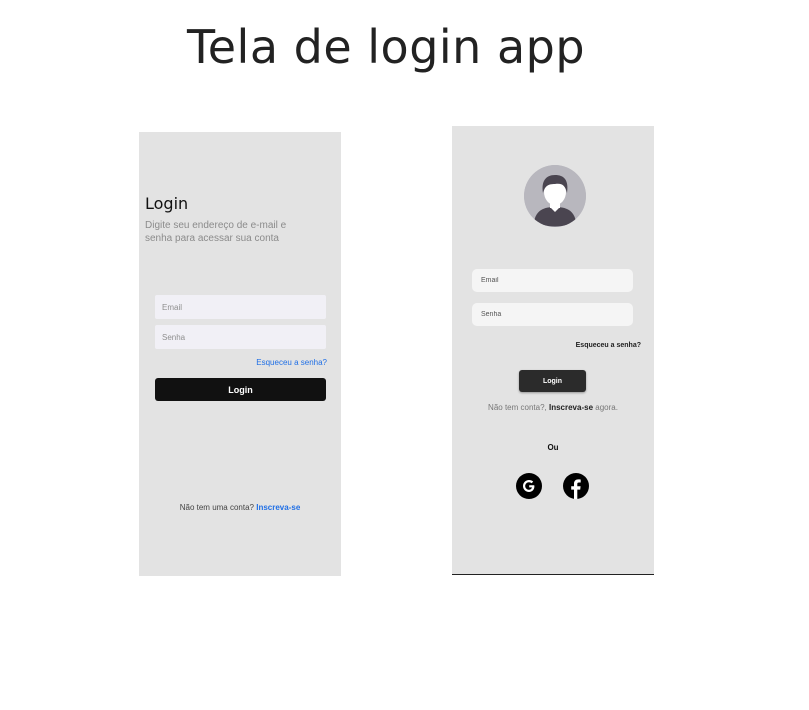  What do you see at coordinates (608, 345) in the screenshot?
I see `forgot-password-link-2: Esqueceu a senha?` at bounding box center [608, 345].